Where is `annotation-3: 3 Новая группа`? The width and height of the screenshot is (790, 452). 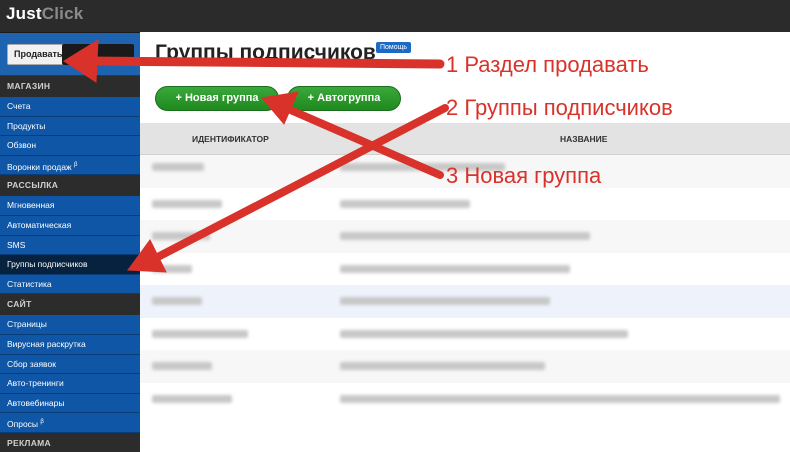 annotation-3: 3 Новая группа is located at coordinates (524, 175).